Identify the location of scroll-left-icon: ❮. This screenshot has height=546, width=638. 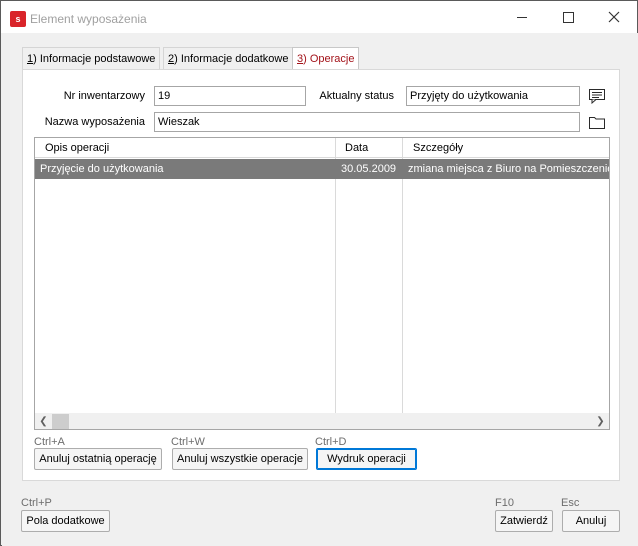
(43, 421).